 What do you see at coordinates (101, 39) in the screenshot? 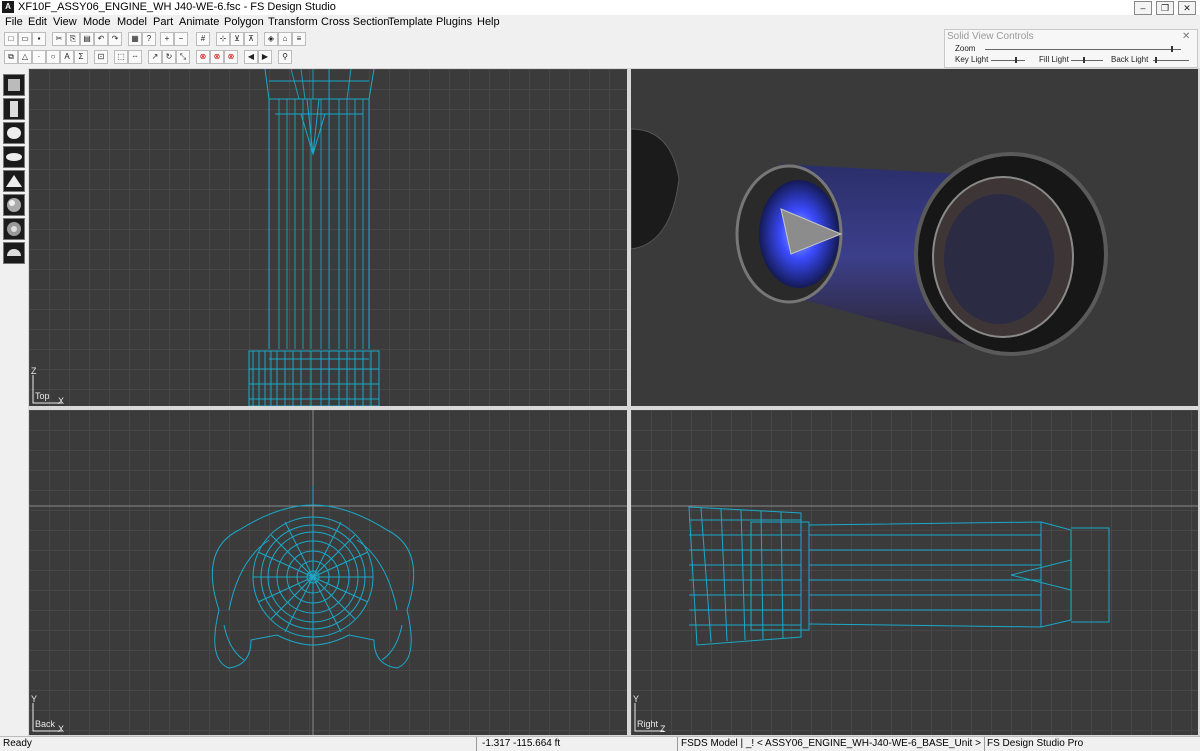
I see `undo-icon: ↶` at bounding box center [101, 39].